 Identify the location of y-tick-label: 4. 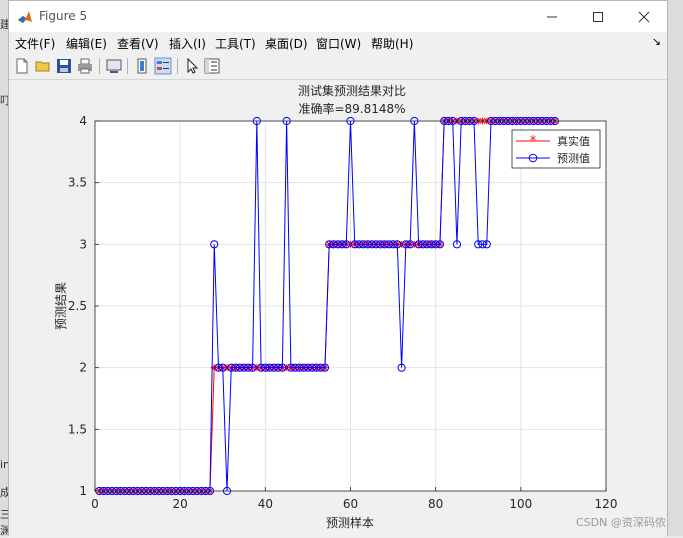
(83, 121).